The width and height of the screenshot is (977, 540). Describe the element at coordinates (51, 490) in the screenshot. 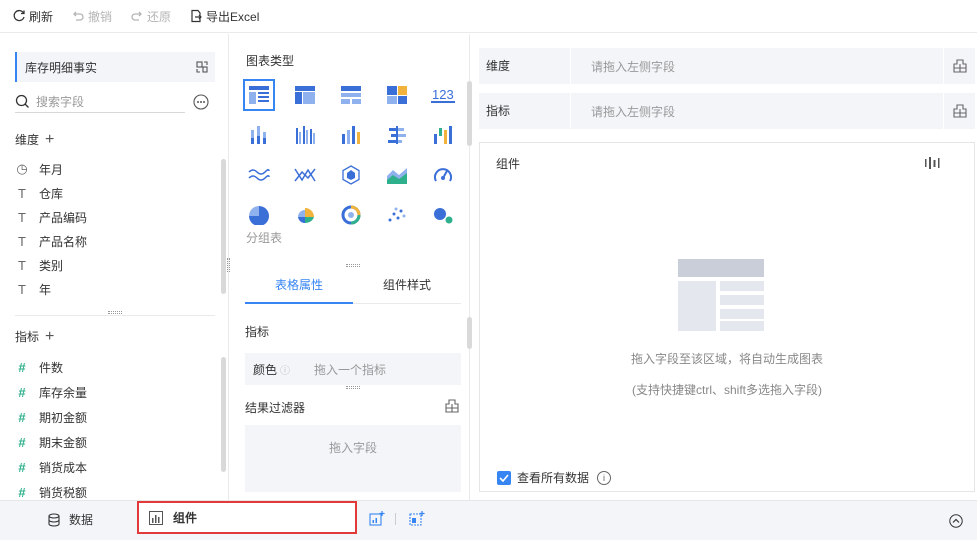

I see `list-item: # 销货税额` at that location.